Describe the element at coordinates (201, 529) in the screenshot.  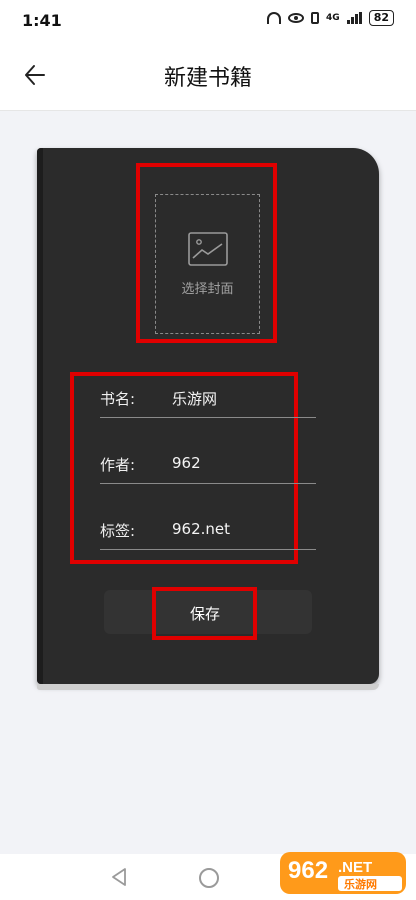
I see `tag-input: 962.net` at that location.